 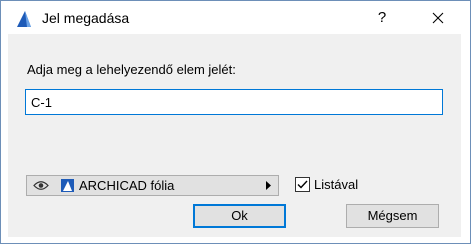 I want to click on title-bar: Jel megadása ?, so click(x=235, y=18).